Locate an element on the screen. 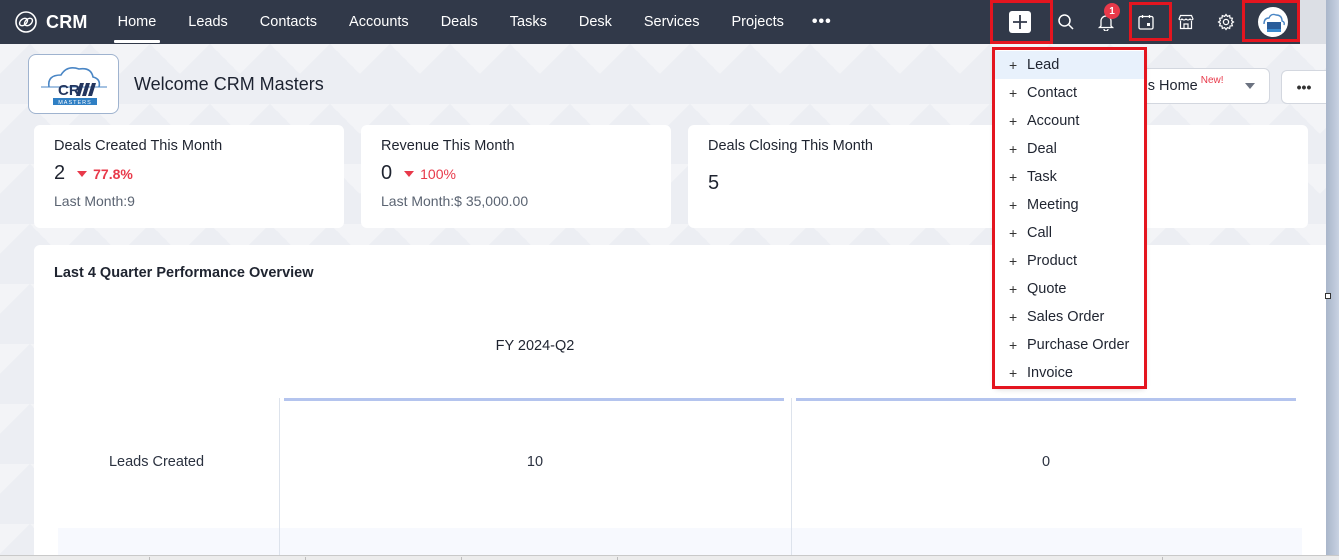 Image resolution: width=1339 pixels, height=560 pixels. nav-filler is located at coordinates (1313, 22).